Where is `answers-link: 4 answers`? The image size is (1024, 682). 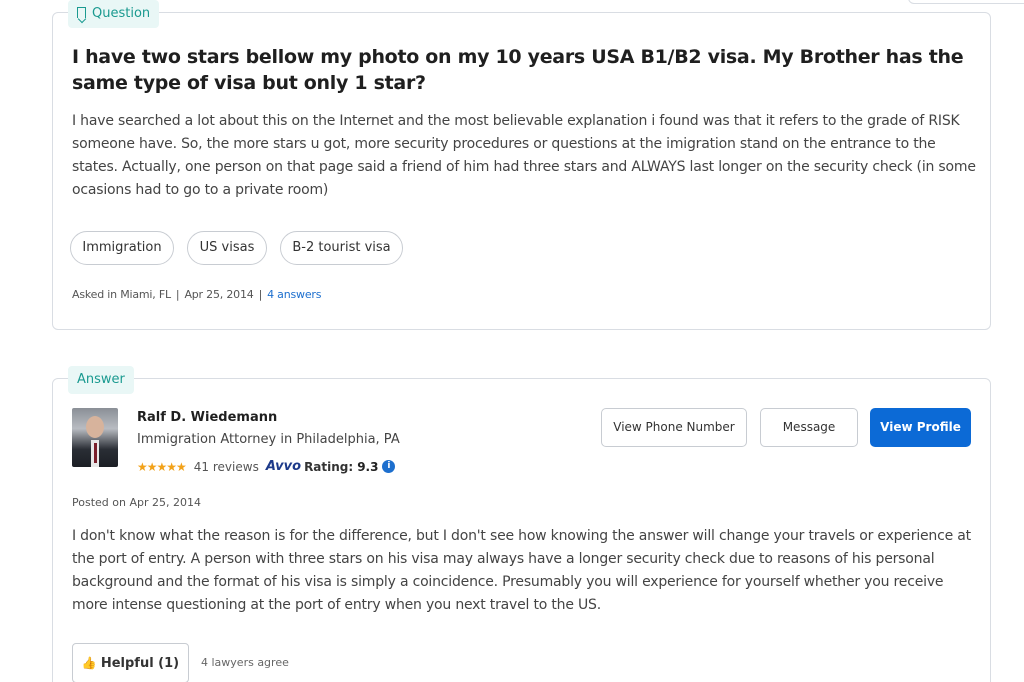
answers-link: 4 answers is located at coordinates (294, 294).